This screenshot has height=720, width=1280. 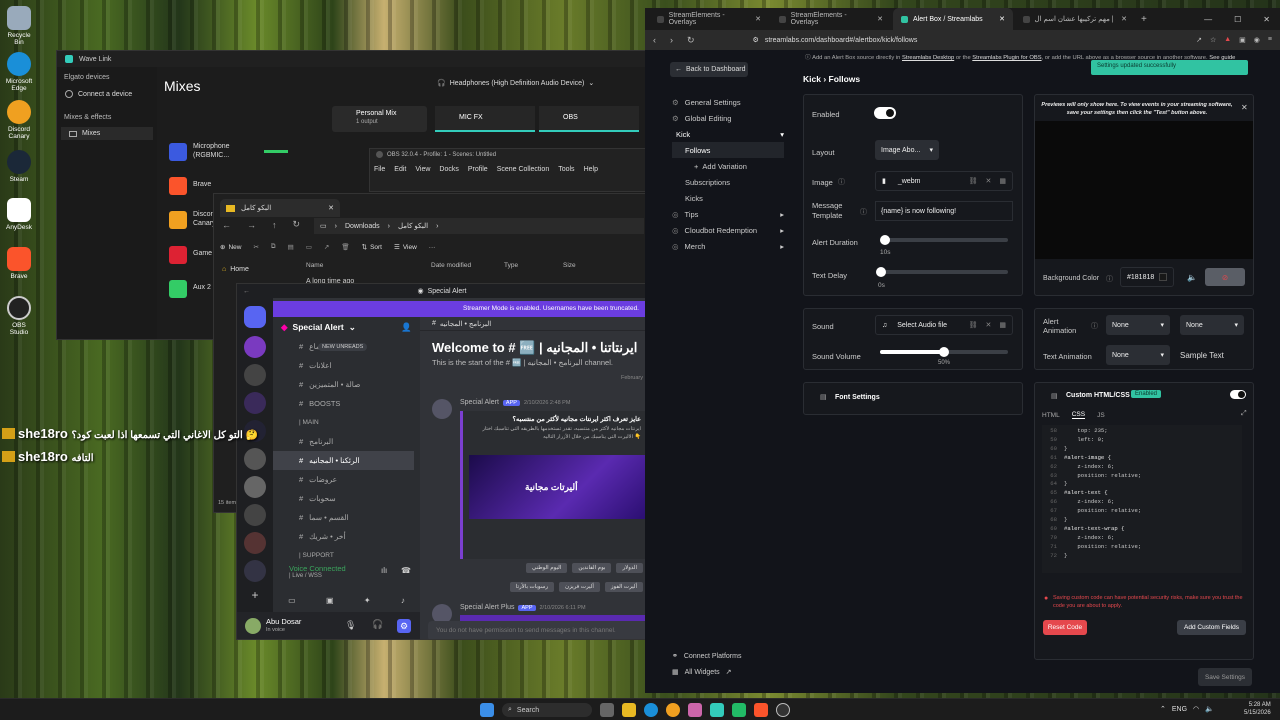 What do you see at coordinates (913, 398) in the screenshot?
I see `font-settings-card: ▤ Font Settings` at bounding box center [913, 398].